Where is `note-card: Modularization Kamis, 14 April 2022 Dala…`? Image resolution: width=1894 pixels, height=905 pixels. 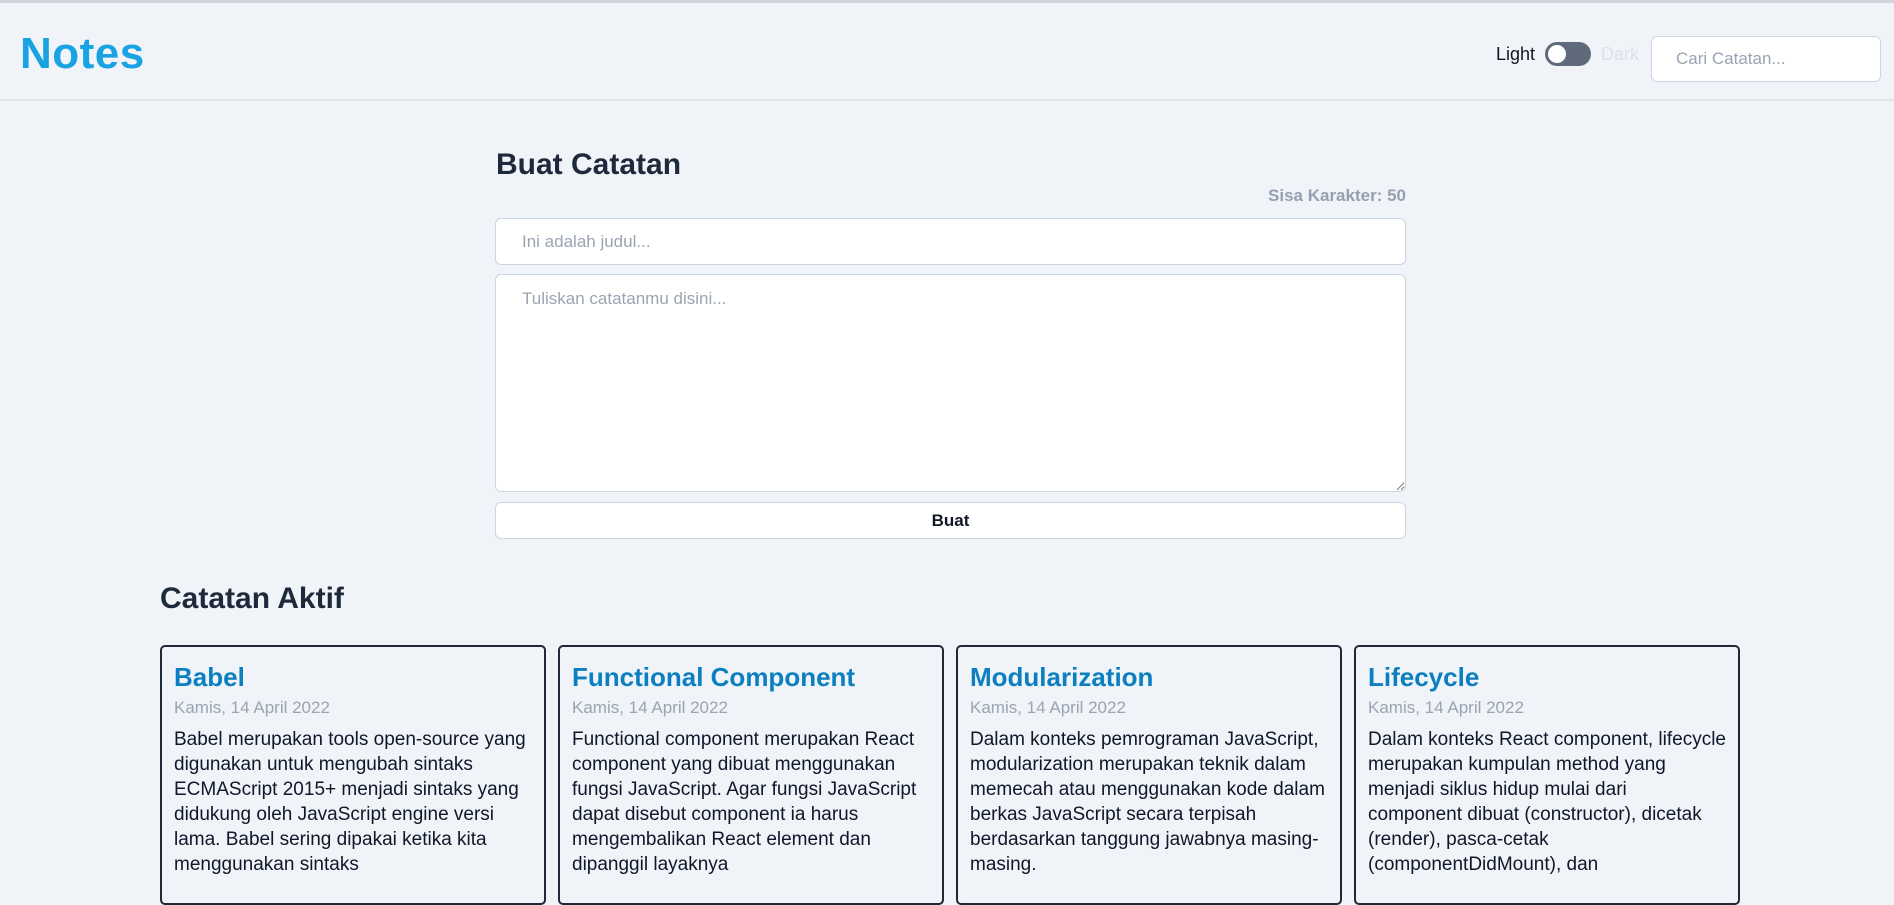 note-card: Modularization Kamis, 14 April 2022 Dala… is located at coordinates (1149, 775).